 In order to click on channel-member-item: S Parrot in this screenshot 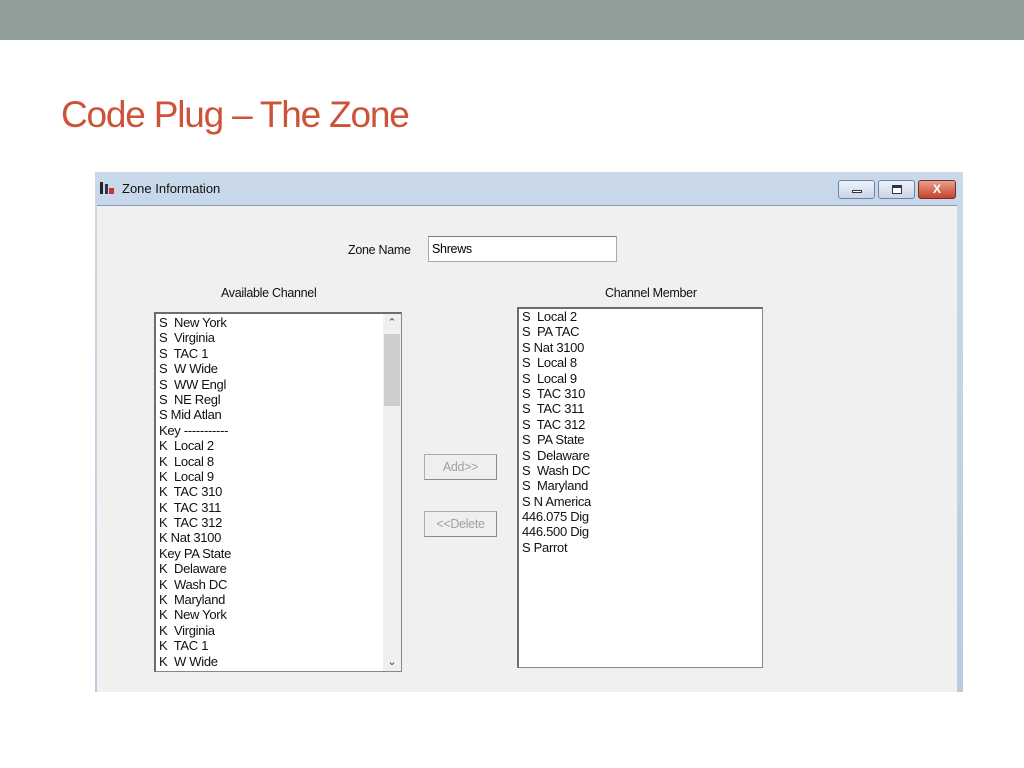, I will do `click(642, 547)`.